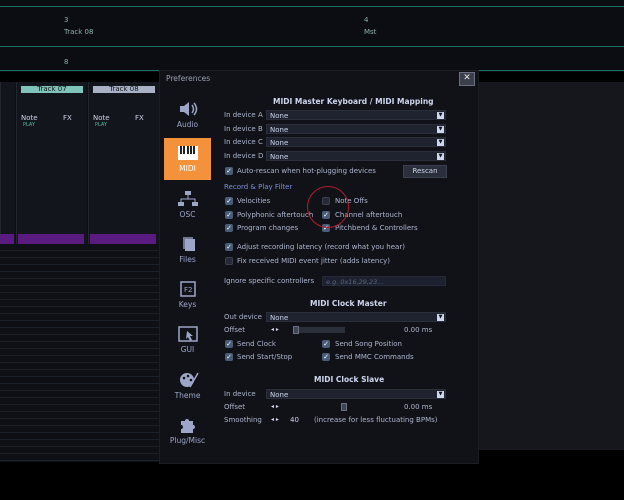  What do you see at coordinates (243, 129) in the screenshot?
I see `in-device-b-label: In device B` at bounding box center [243, 129].